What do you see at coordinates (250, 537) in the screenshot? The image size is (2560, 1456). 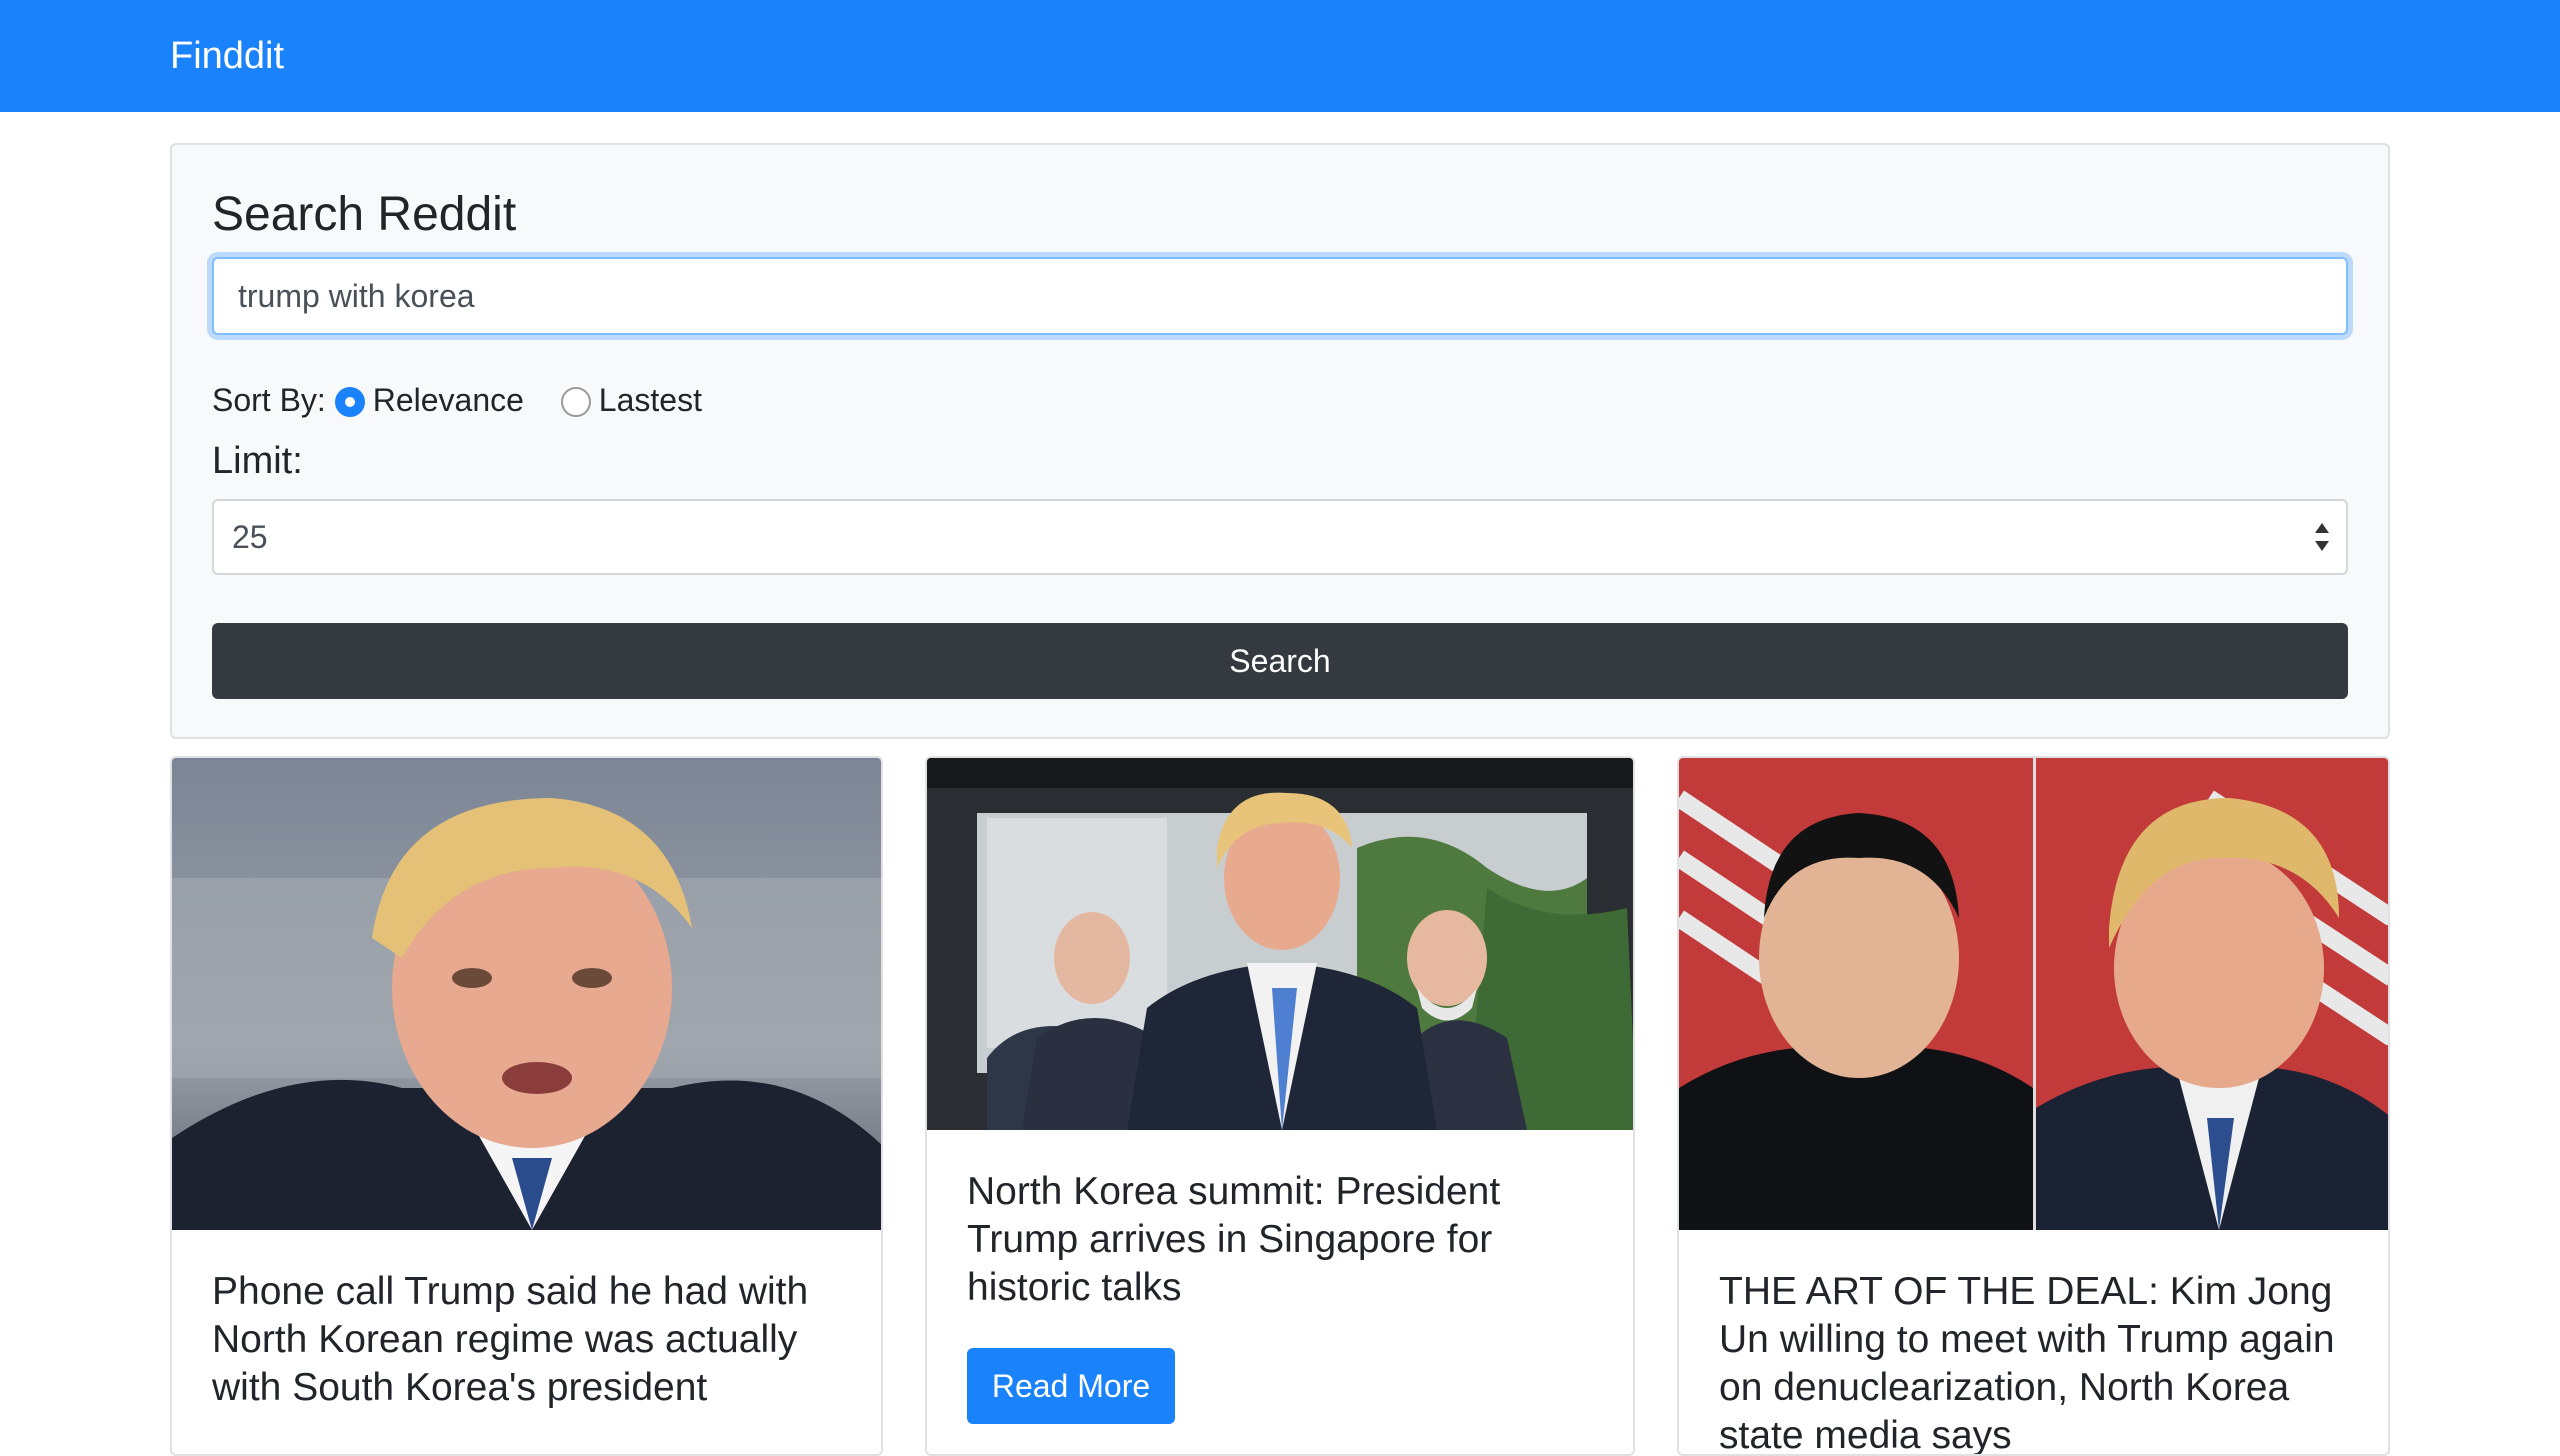 I see `limit-value: 25` at bounding box center [250, 537].